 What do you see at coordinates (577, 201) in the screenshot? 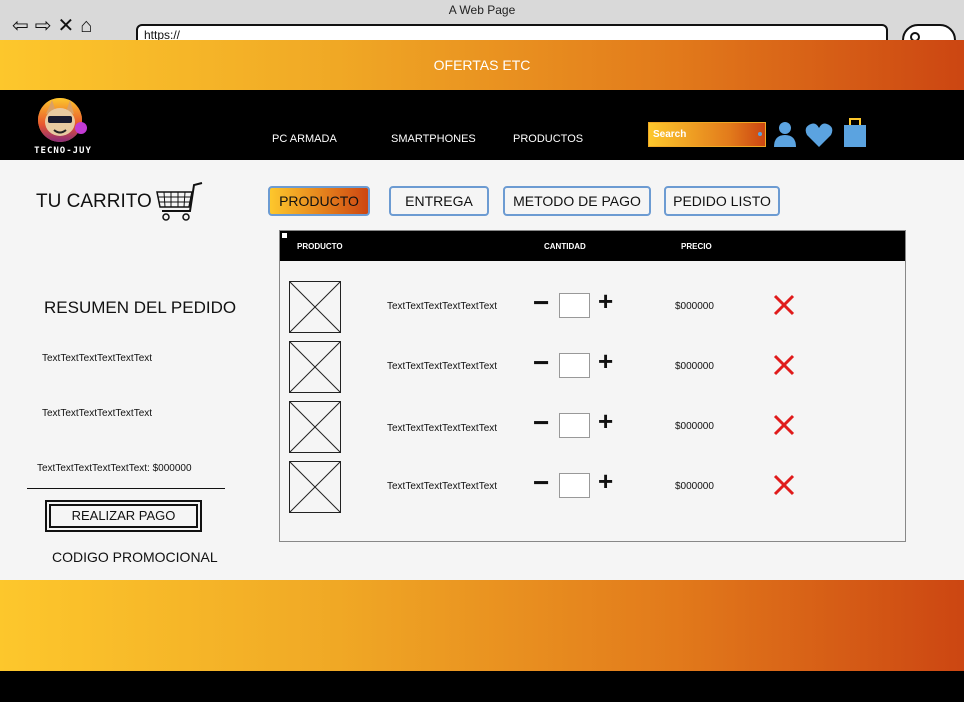
I see `step-tab-metodo-de-pago: METODO DE PAGO` at bounding box center [577, 201].